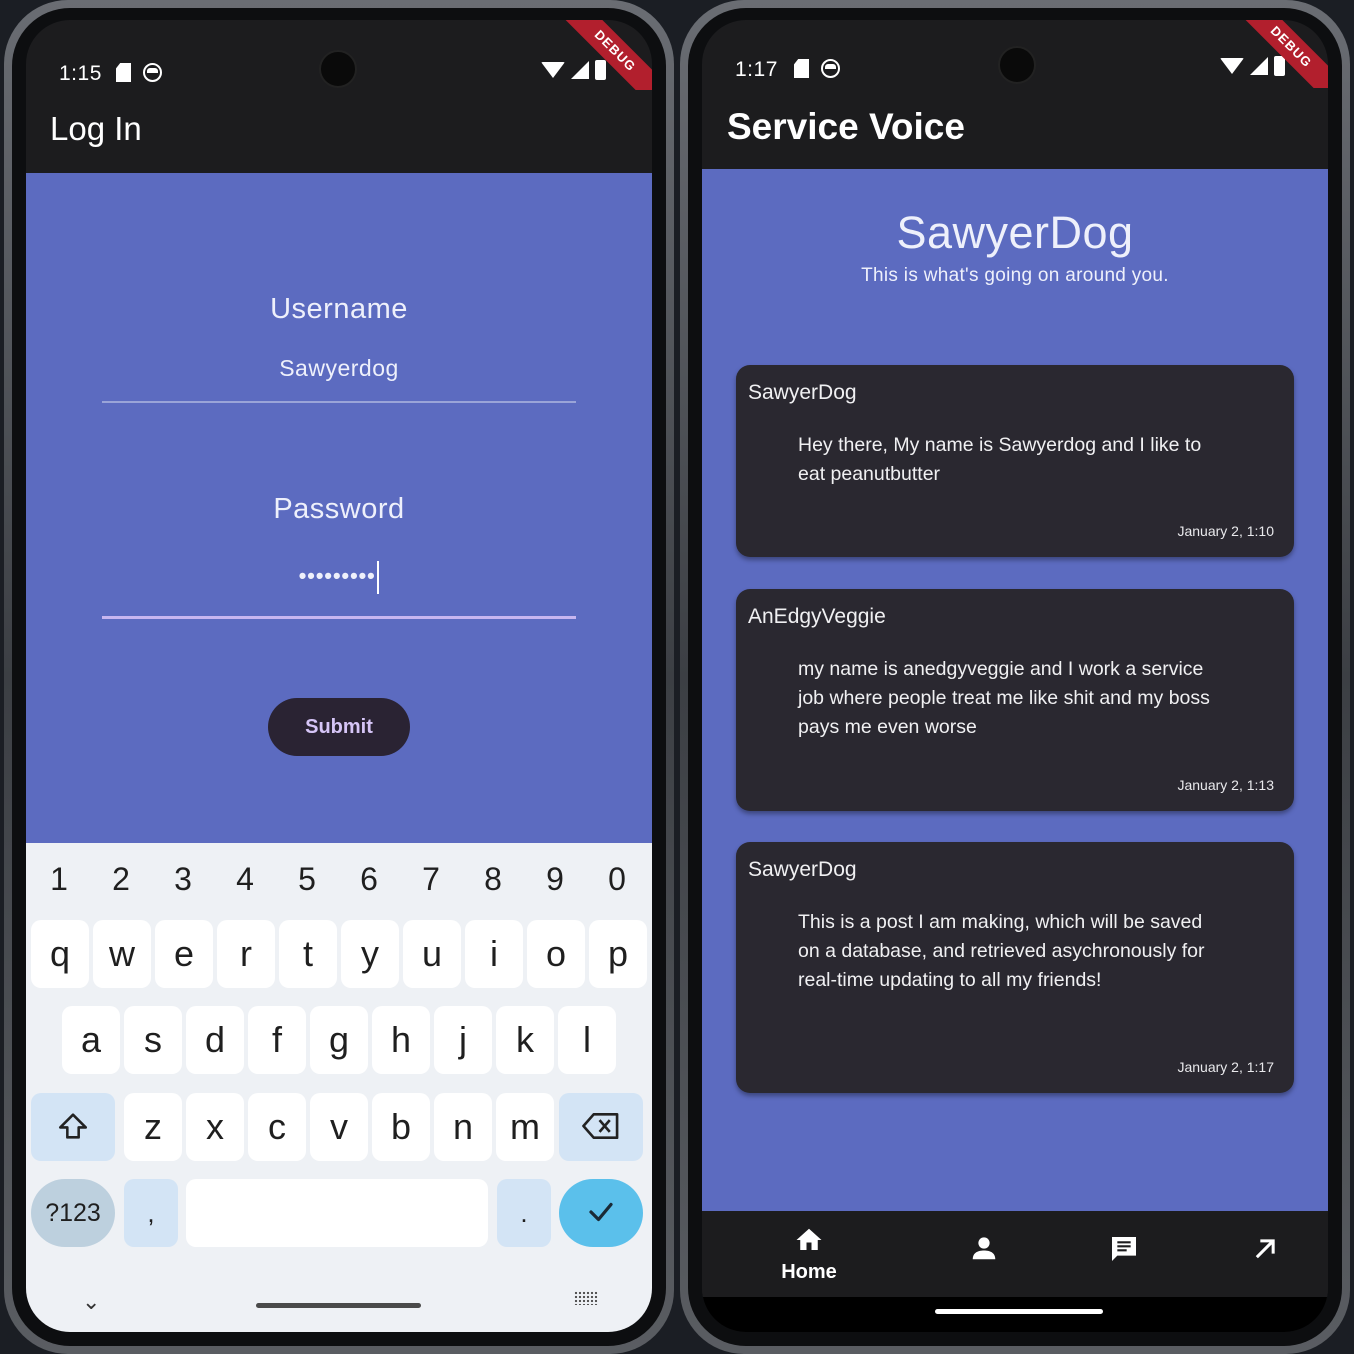  I want to click on comma-key: ,, so click(151, 1213).